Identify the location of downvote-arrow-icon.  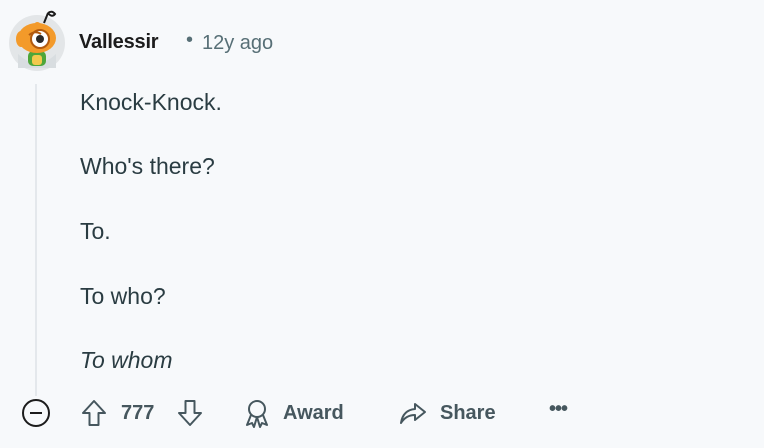
(190, 413).